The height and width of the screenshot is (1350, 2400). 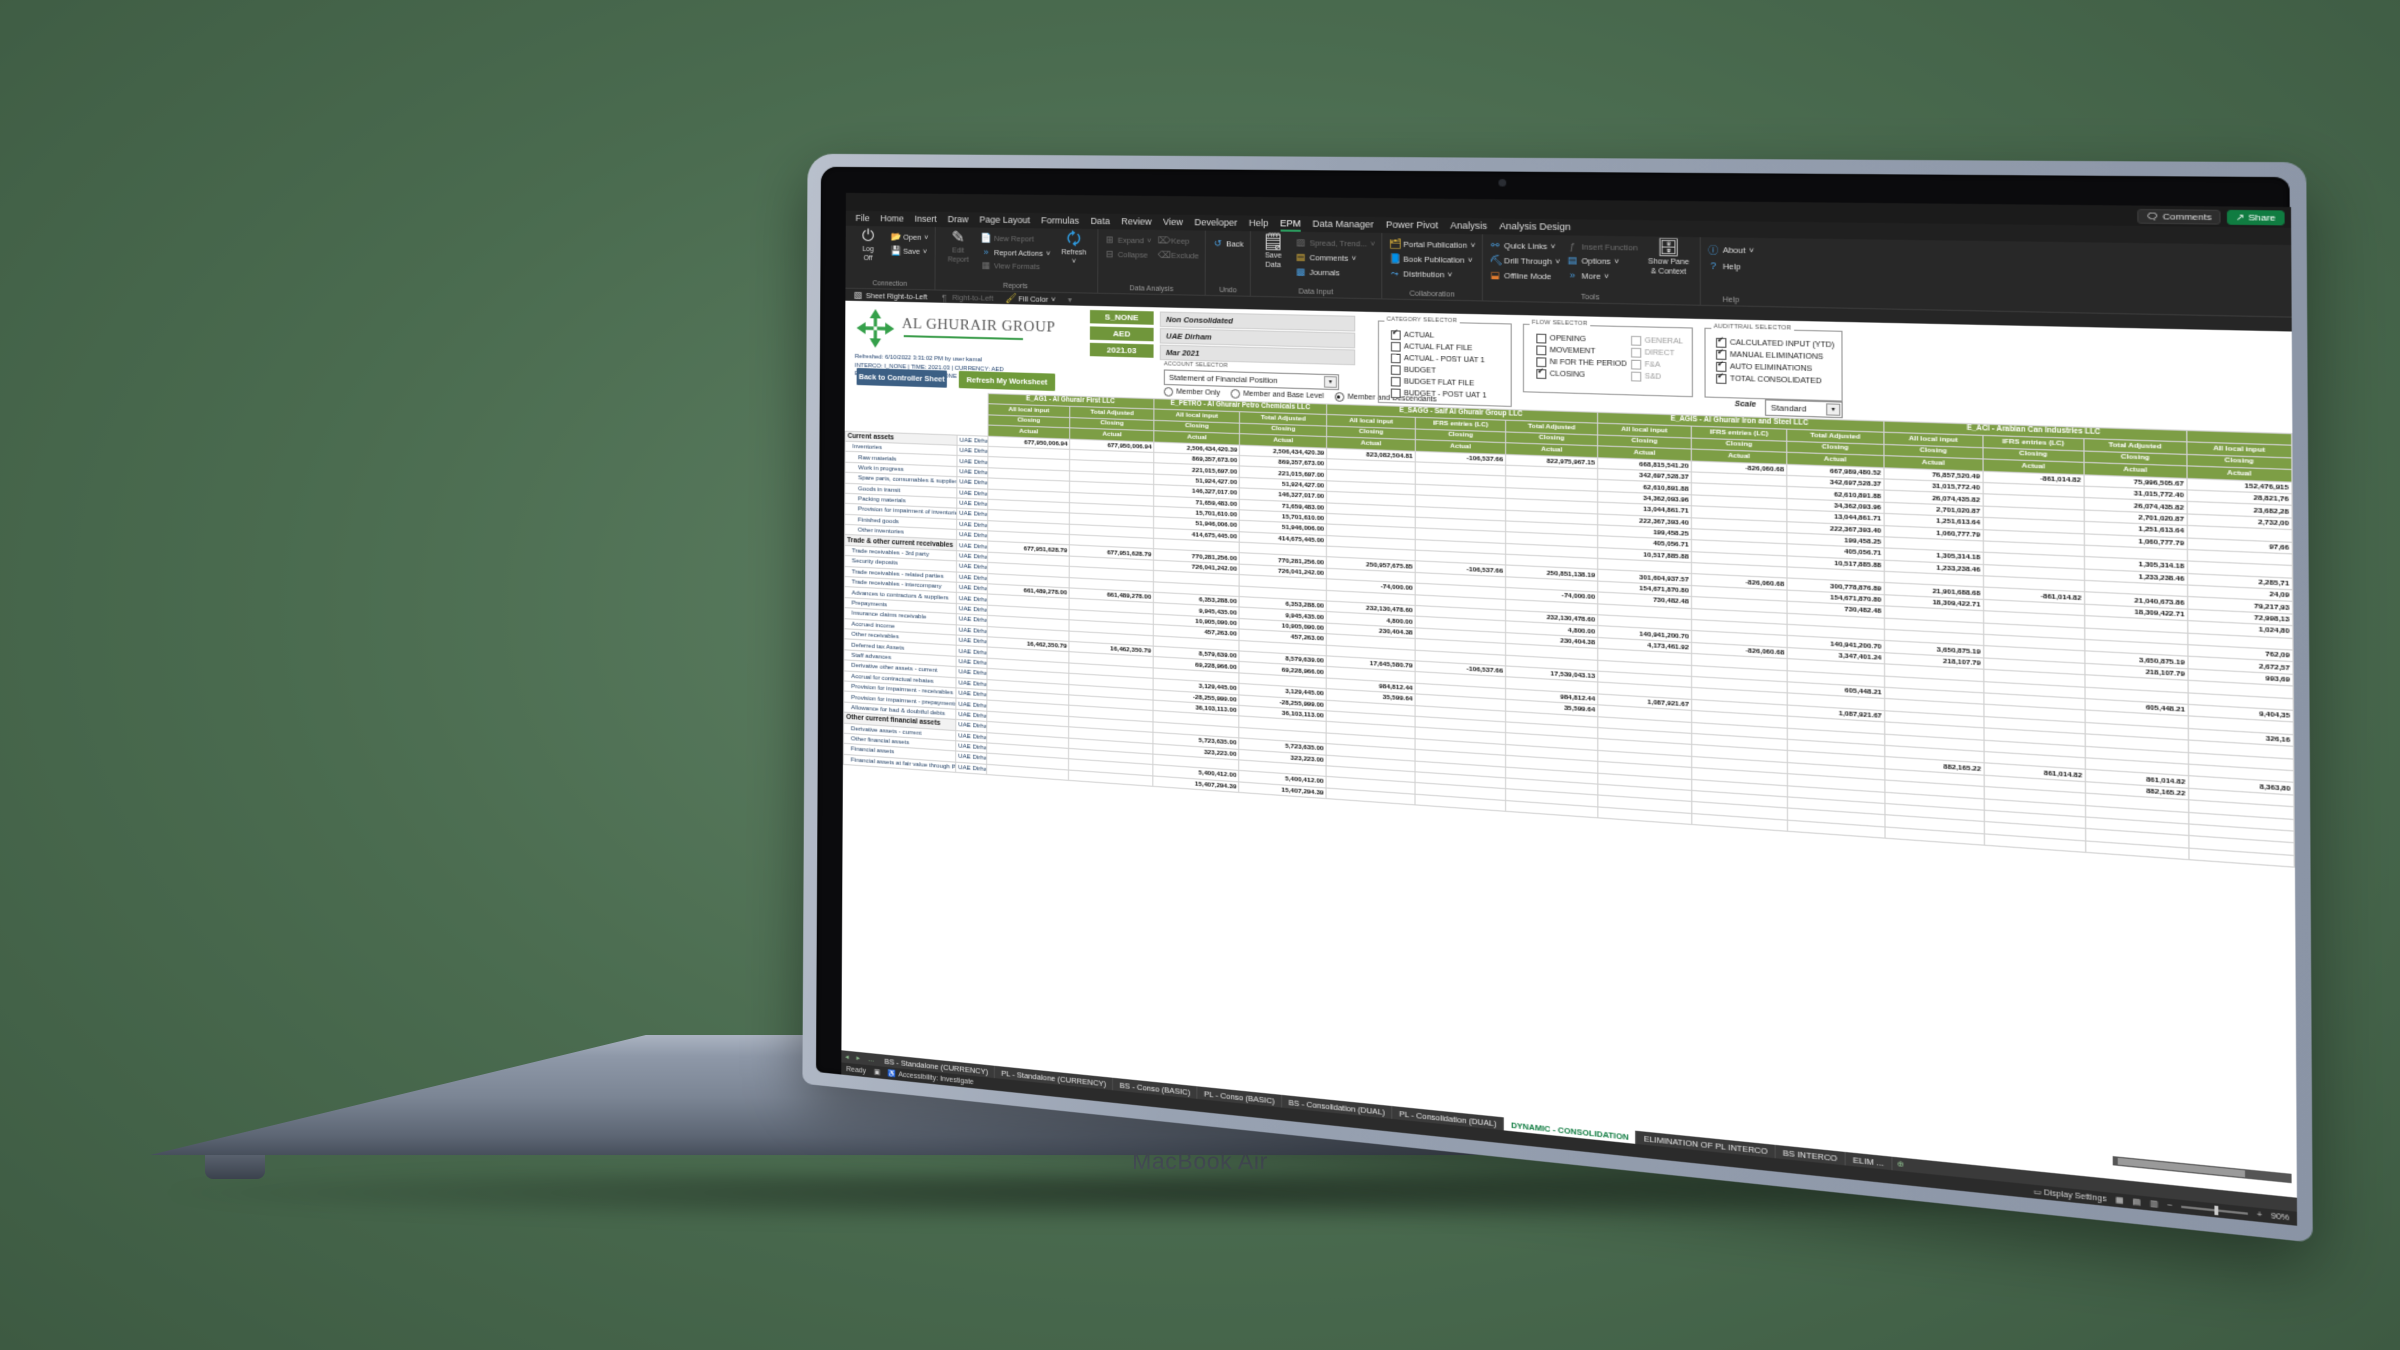 I want to click on fill-color-label: Fill Color, so click(x=1033, y=299).